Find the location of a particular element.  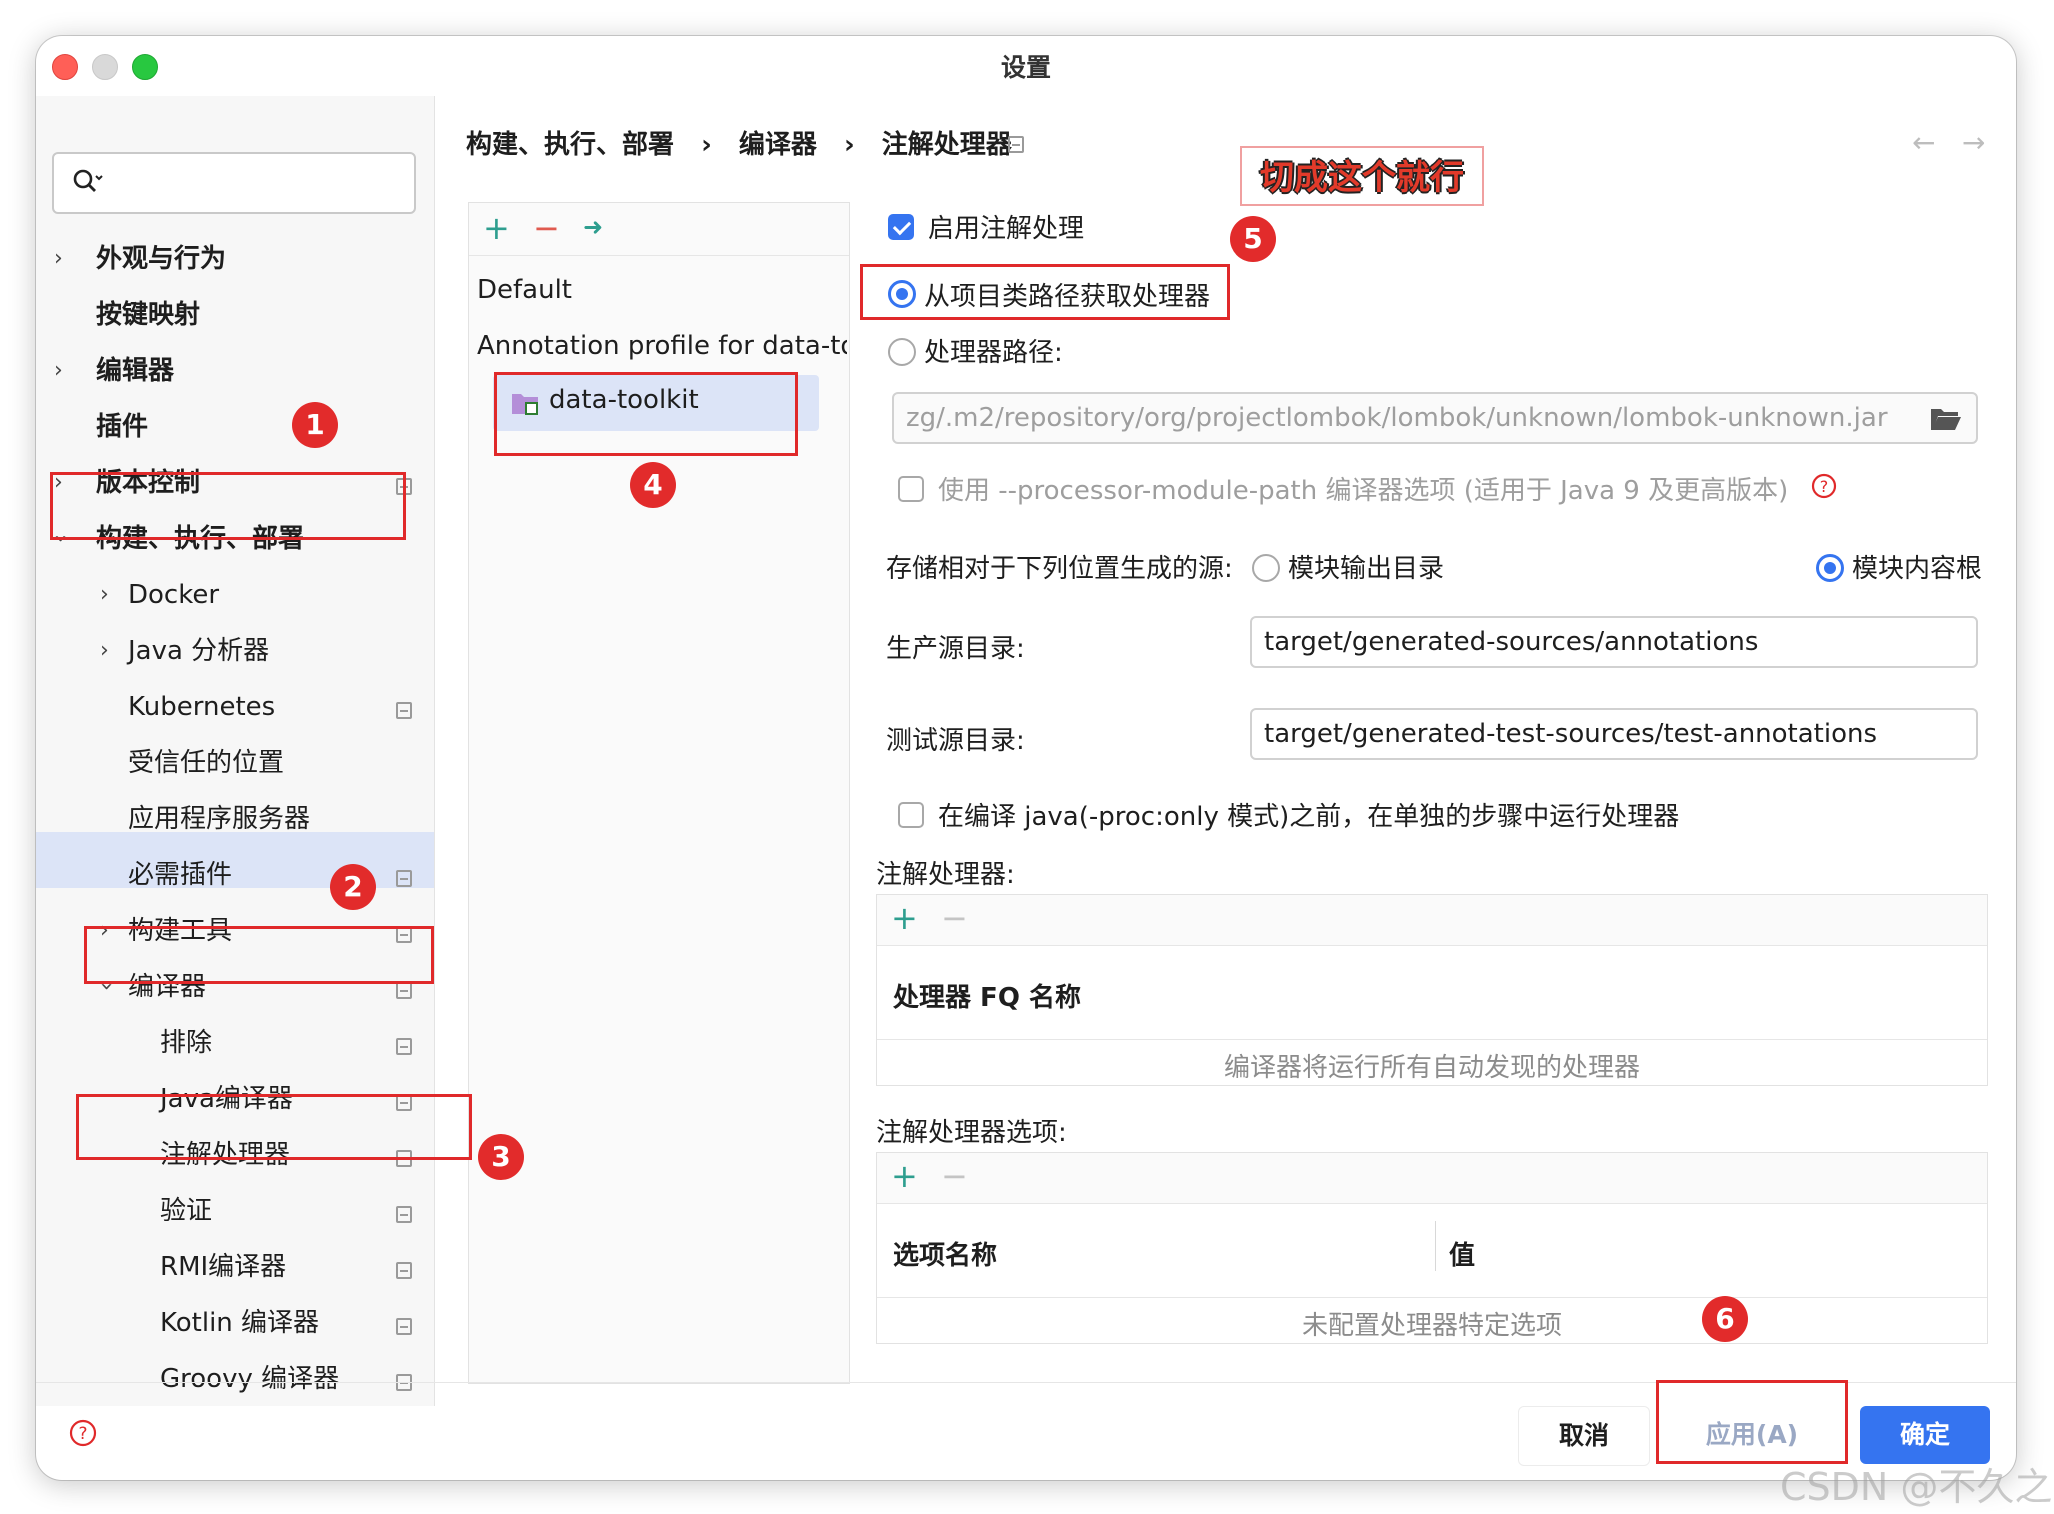

separate-step-checkbox is located at coordinates (911, 815).